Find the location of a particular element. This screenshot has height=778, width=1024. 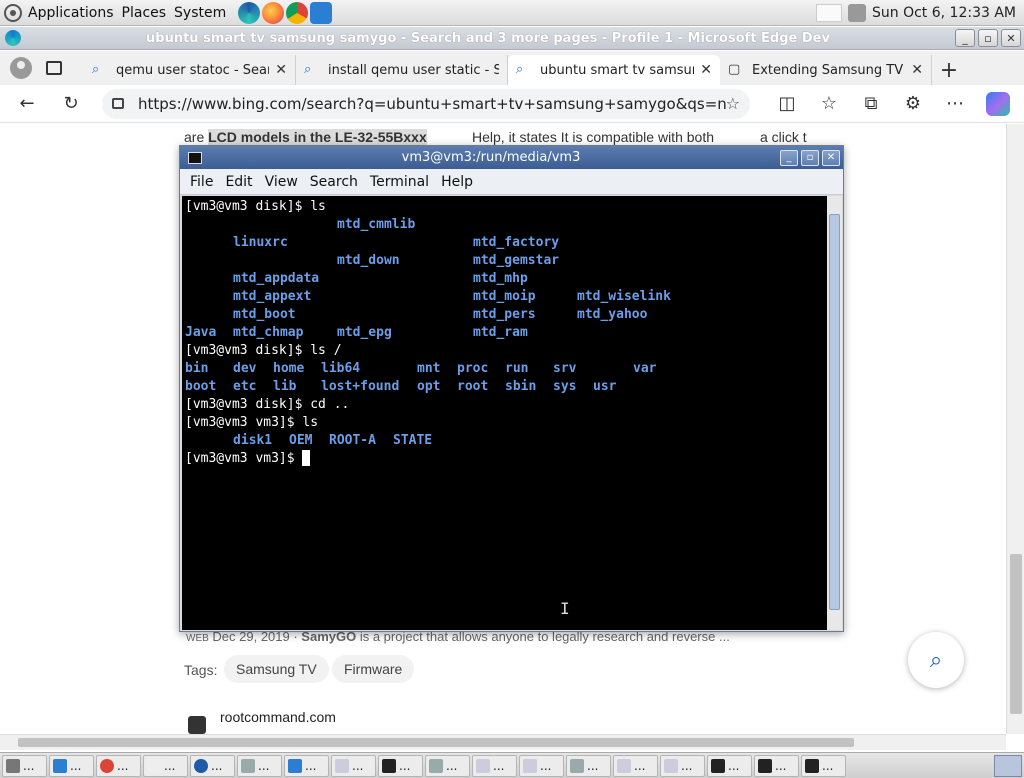

terminal-line: mtd_boot mtd_pers mtd_yahoo is located at coordinates (440, 314).